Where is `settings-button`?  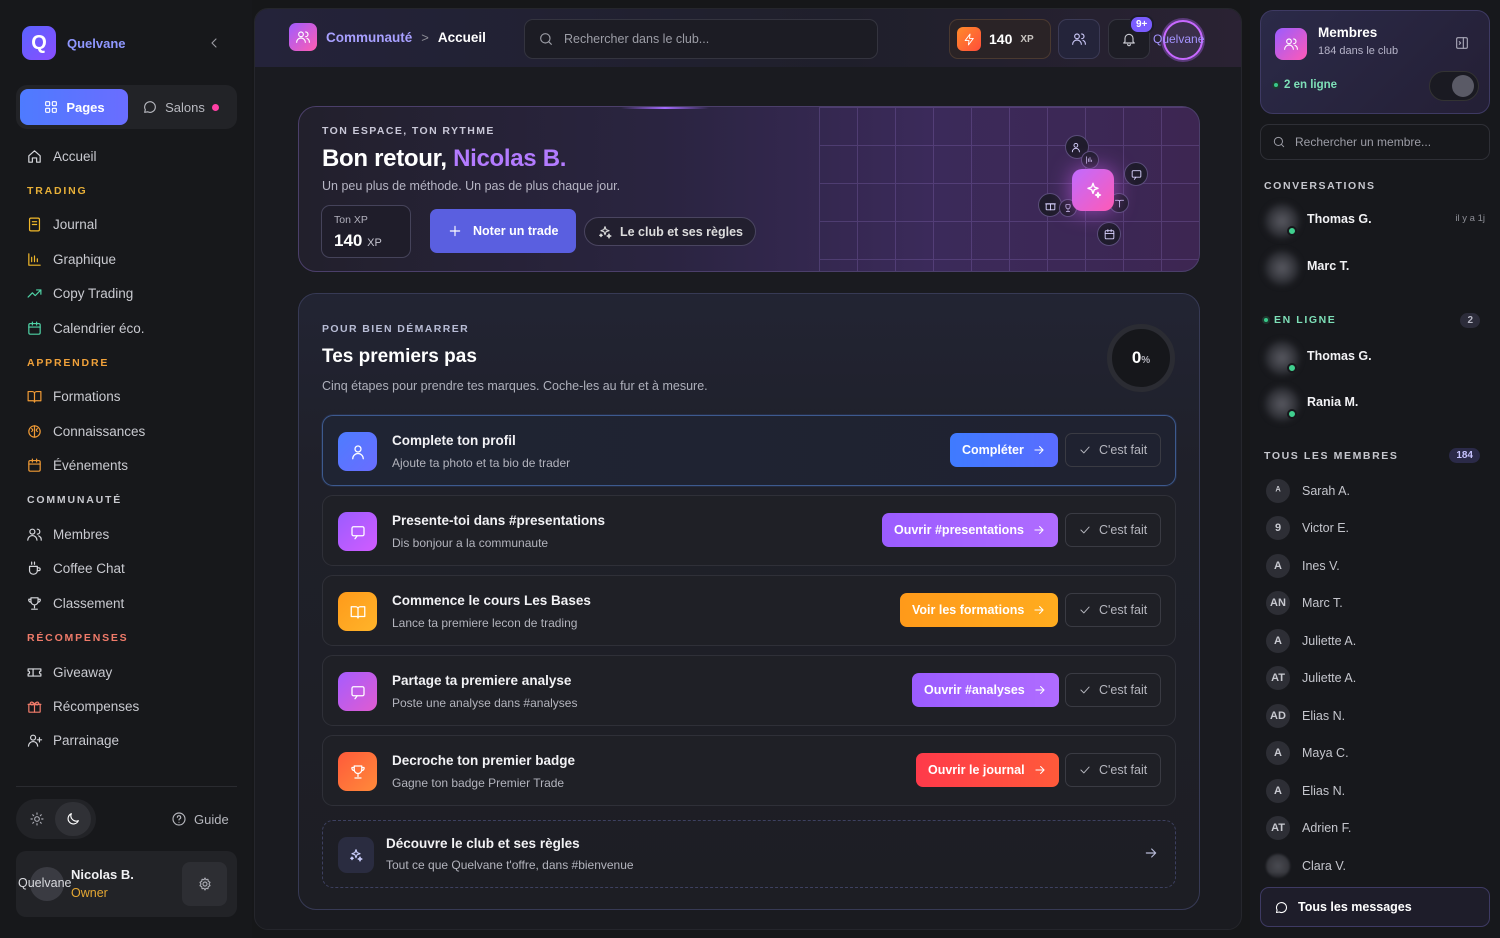 settings-button is located at coordinates (204, 884).